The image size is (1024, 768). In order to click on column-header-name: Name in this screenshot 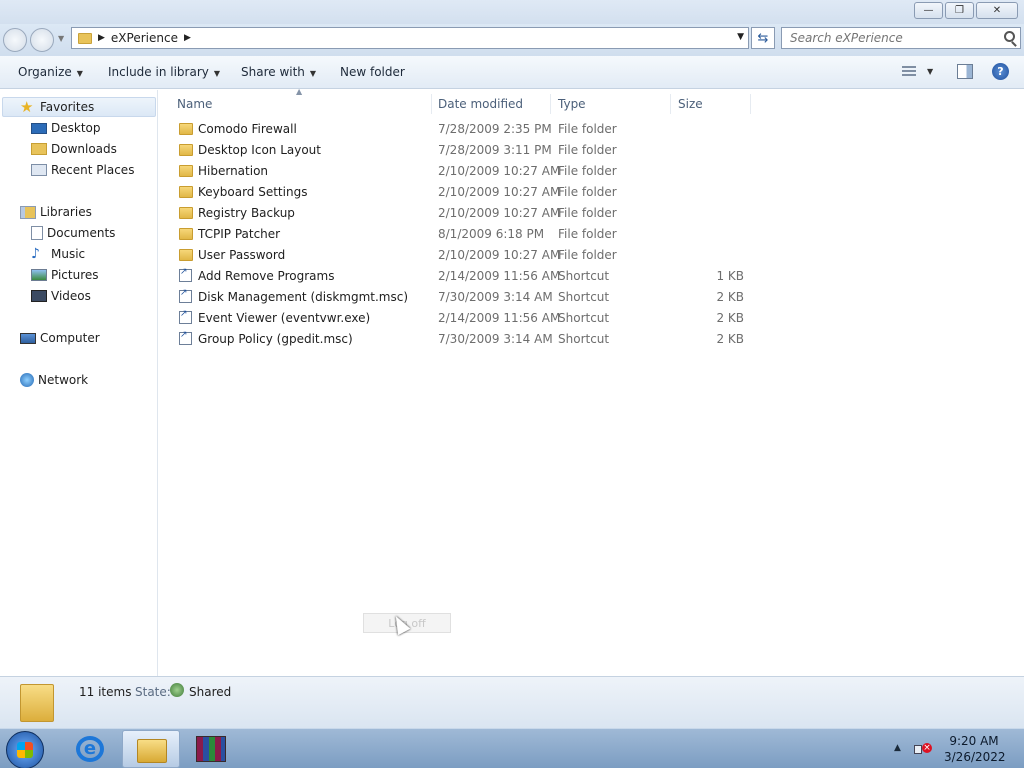, I will do `click(304, 104)`.